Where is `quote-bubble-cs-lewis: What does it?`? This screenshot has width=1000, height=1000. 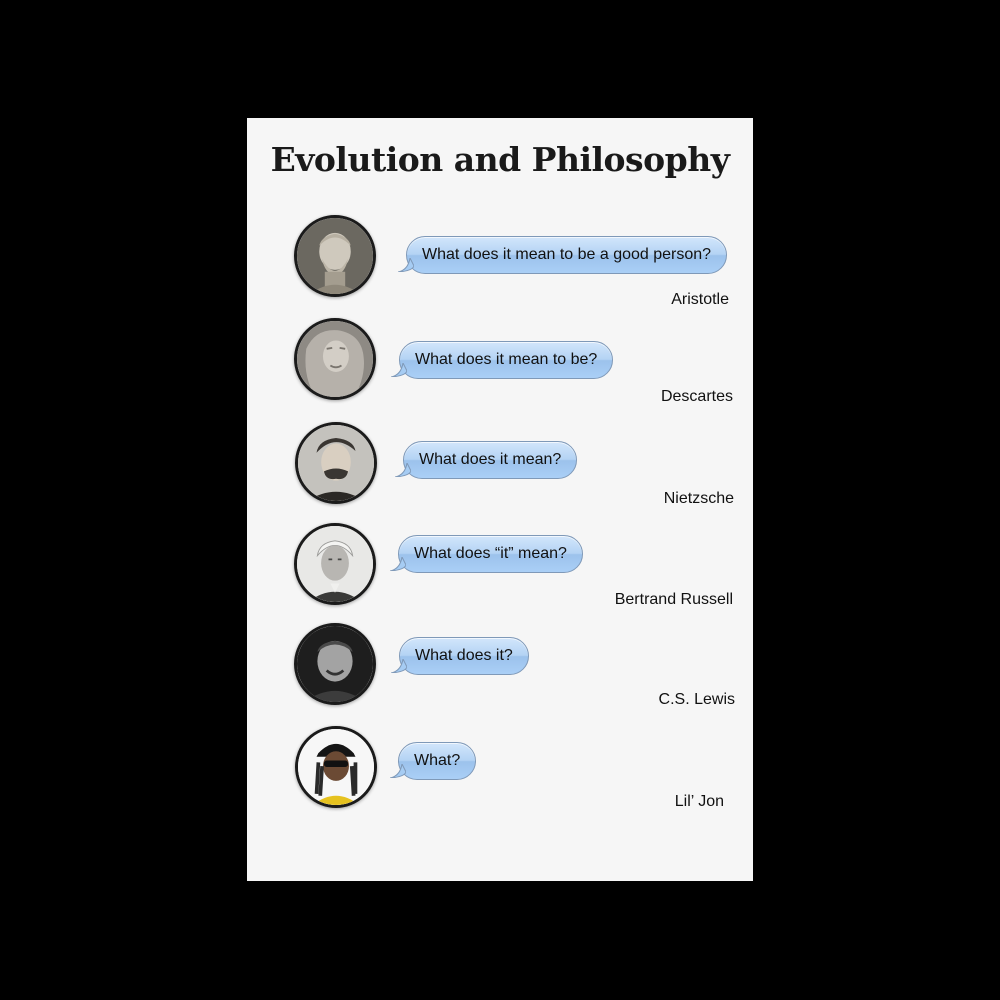
quote-bubble-cs-lewis: What does it? is located at coordinates (460, 656).